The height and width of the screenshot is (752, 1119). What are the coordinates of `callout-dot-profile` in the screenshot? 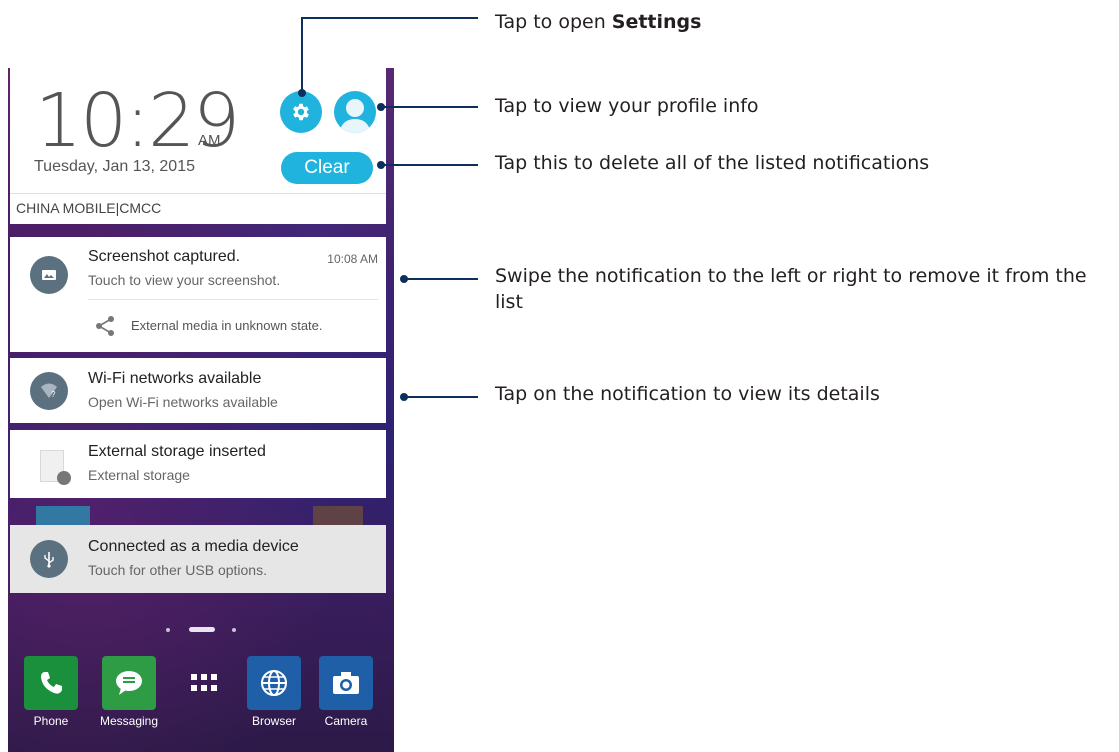 It's located at (381, 107).